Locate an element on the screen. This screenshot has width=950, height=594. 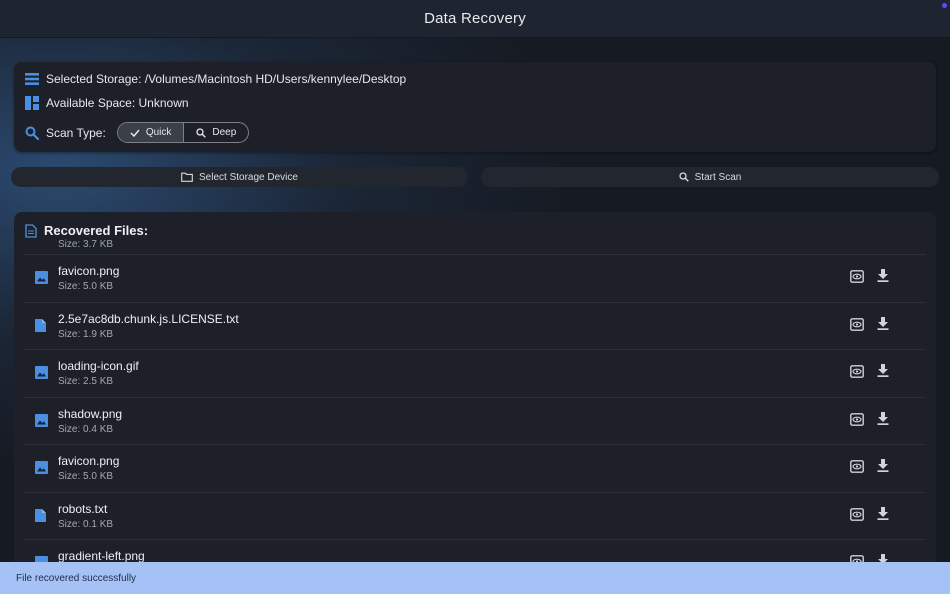
available-space-row: Available Space: Unknown is located at coordinates (107, 103).